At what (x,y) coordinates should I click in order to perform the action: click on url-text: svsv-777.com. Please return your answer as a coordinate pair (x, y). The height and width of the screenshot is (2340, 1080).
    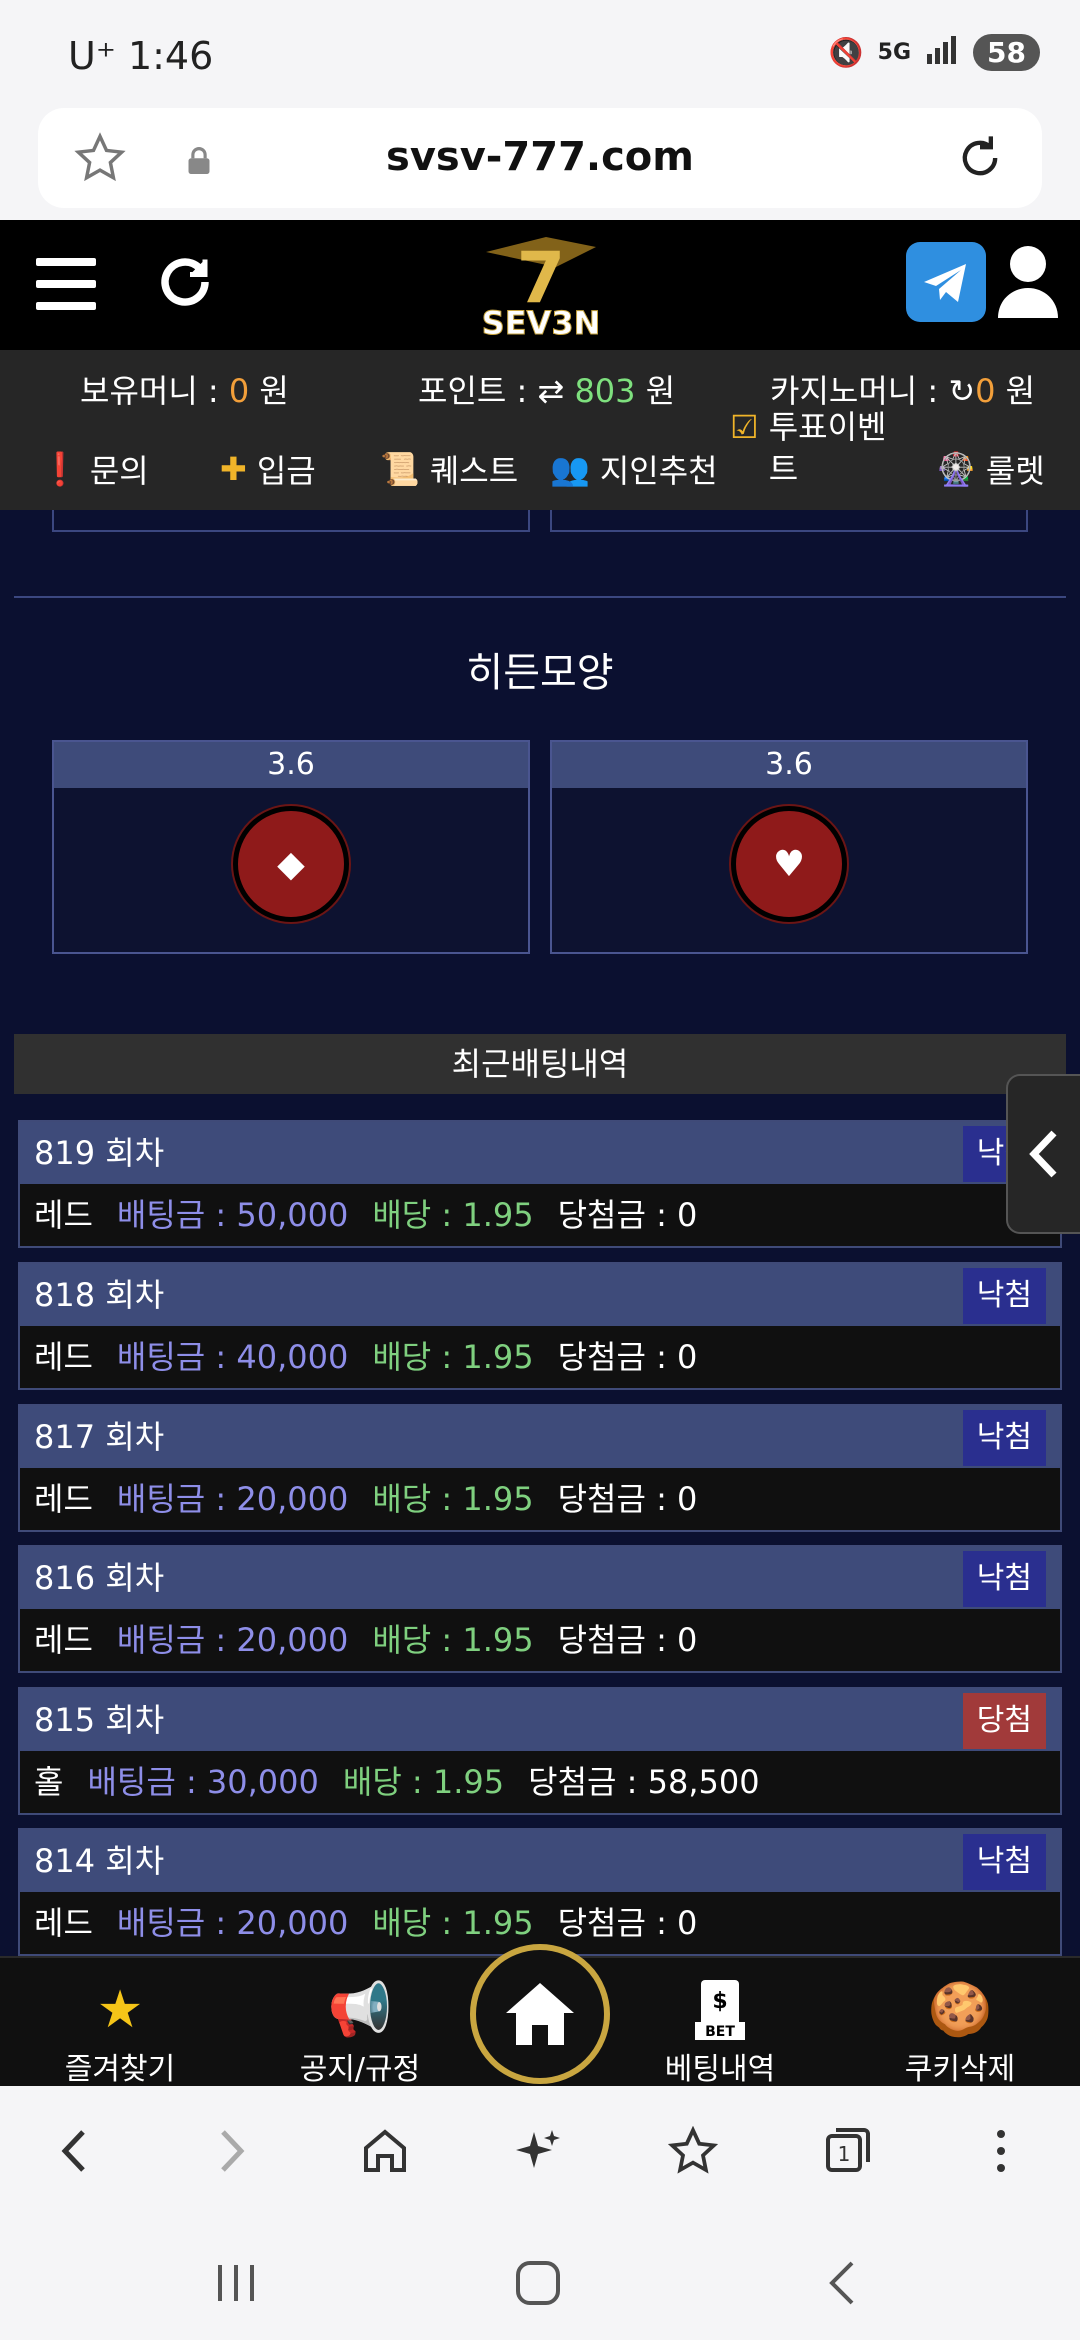
    Looking at the image, I should click on (540, 157).